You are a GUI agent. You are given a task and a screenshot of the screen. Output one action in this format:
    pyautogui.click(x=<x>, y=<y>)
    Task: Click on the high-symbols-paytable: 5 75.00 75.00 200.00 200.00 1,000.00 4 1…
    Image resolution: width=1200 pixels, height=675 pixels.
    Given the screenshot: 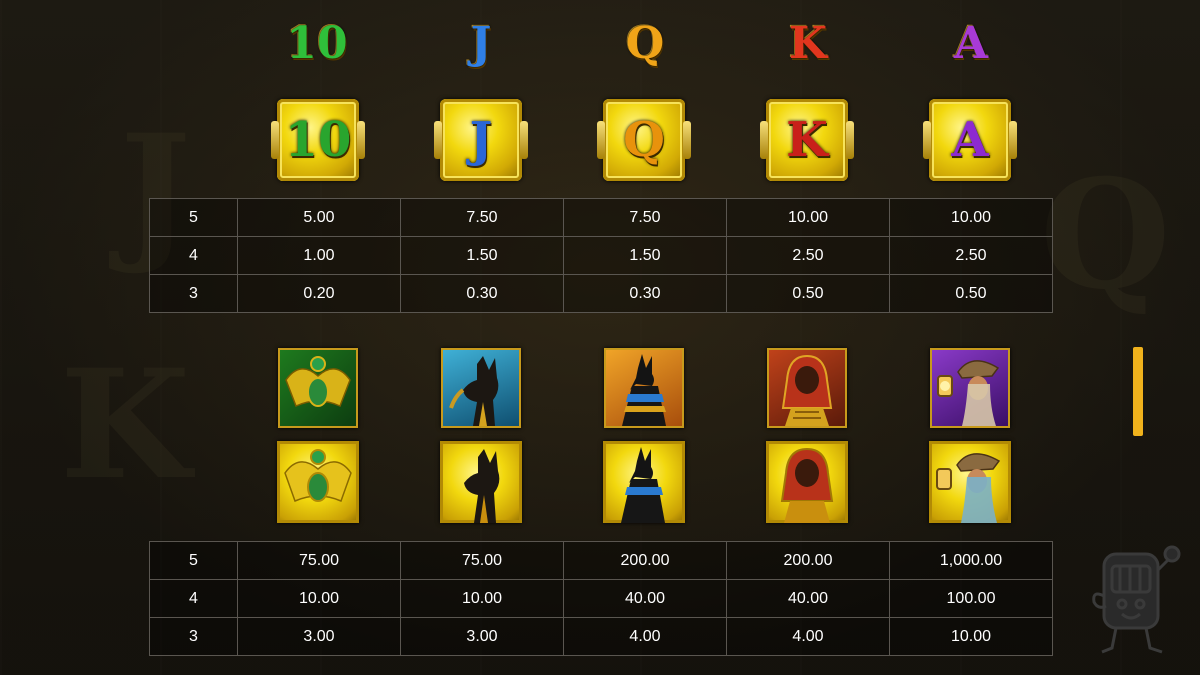 What is the action you would take?
    pyautogui.click(x=601, y=598)
    